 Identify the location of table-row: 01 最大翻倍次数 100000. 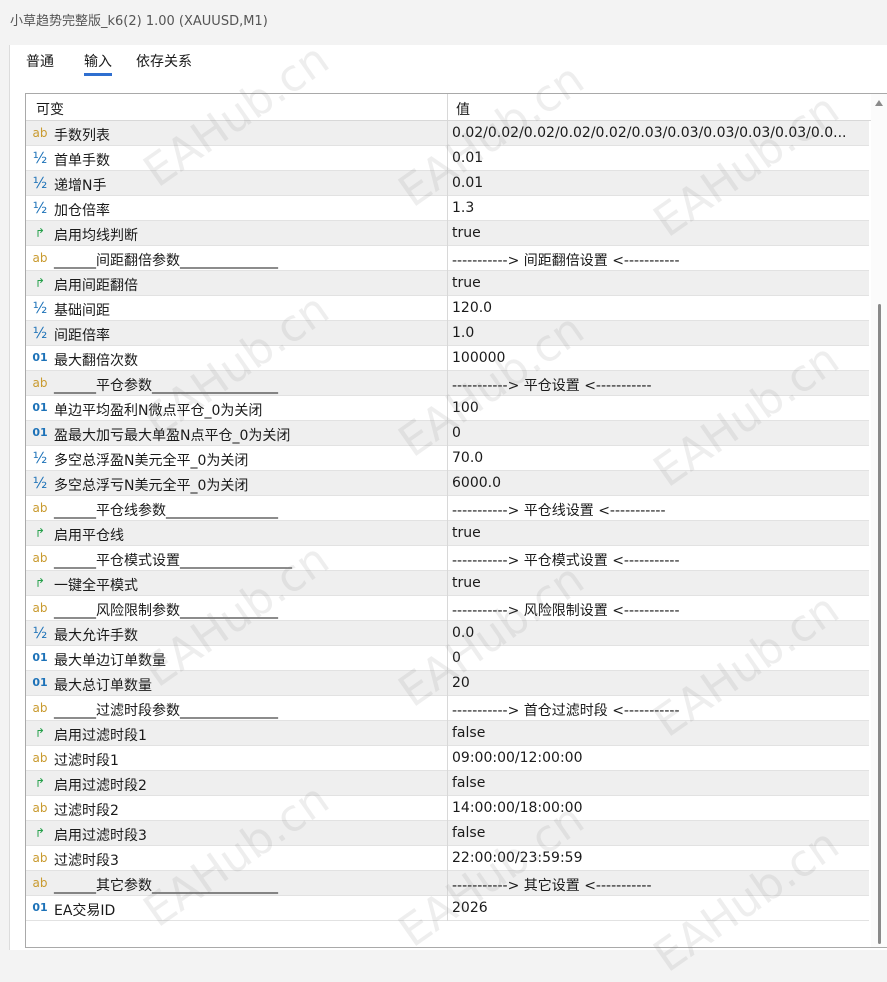
(447, 358).